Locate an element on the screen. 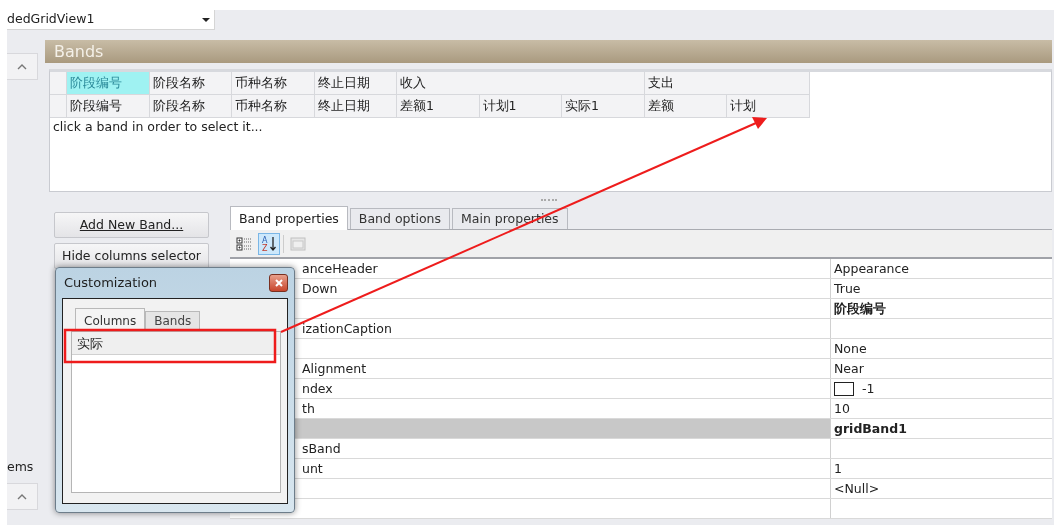 The width and height of the screenshot is (1060, 525). dropdown-caret-icon is located at coordinates (206, 19).